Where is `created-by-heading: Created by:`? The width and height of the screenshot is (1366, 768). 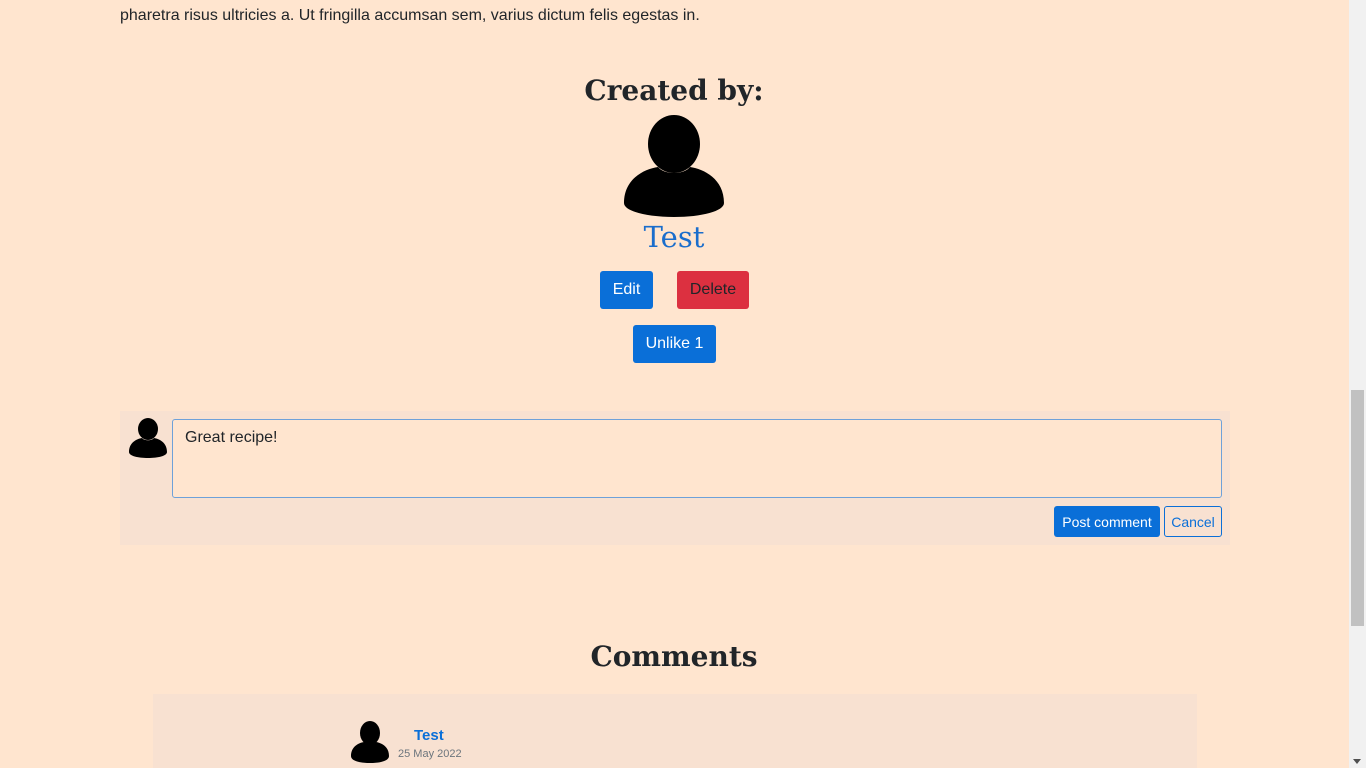 created-by-heading: Created by: is located at coordinates (674, 90).